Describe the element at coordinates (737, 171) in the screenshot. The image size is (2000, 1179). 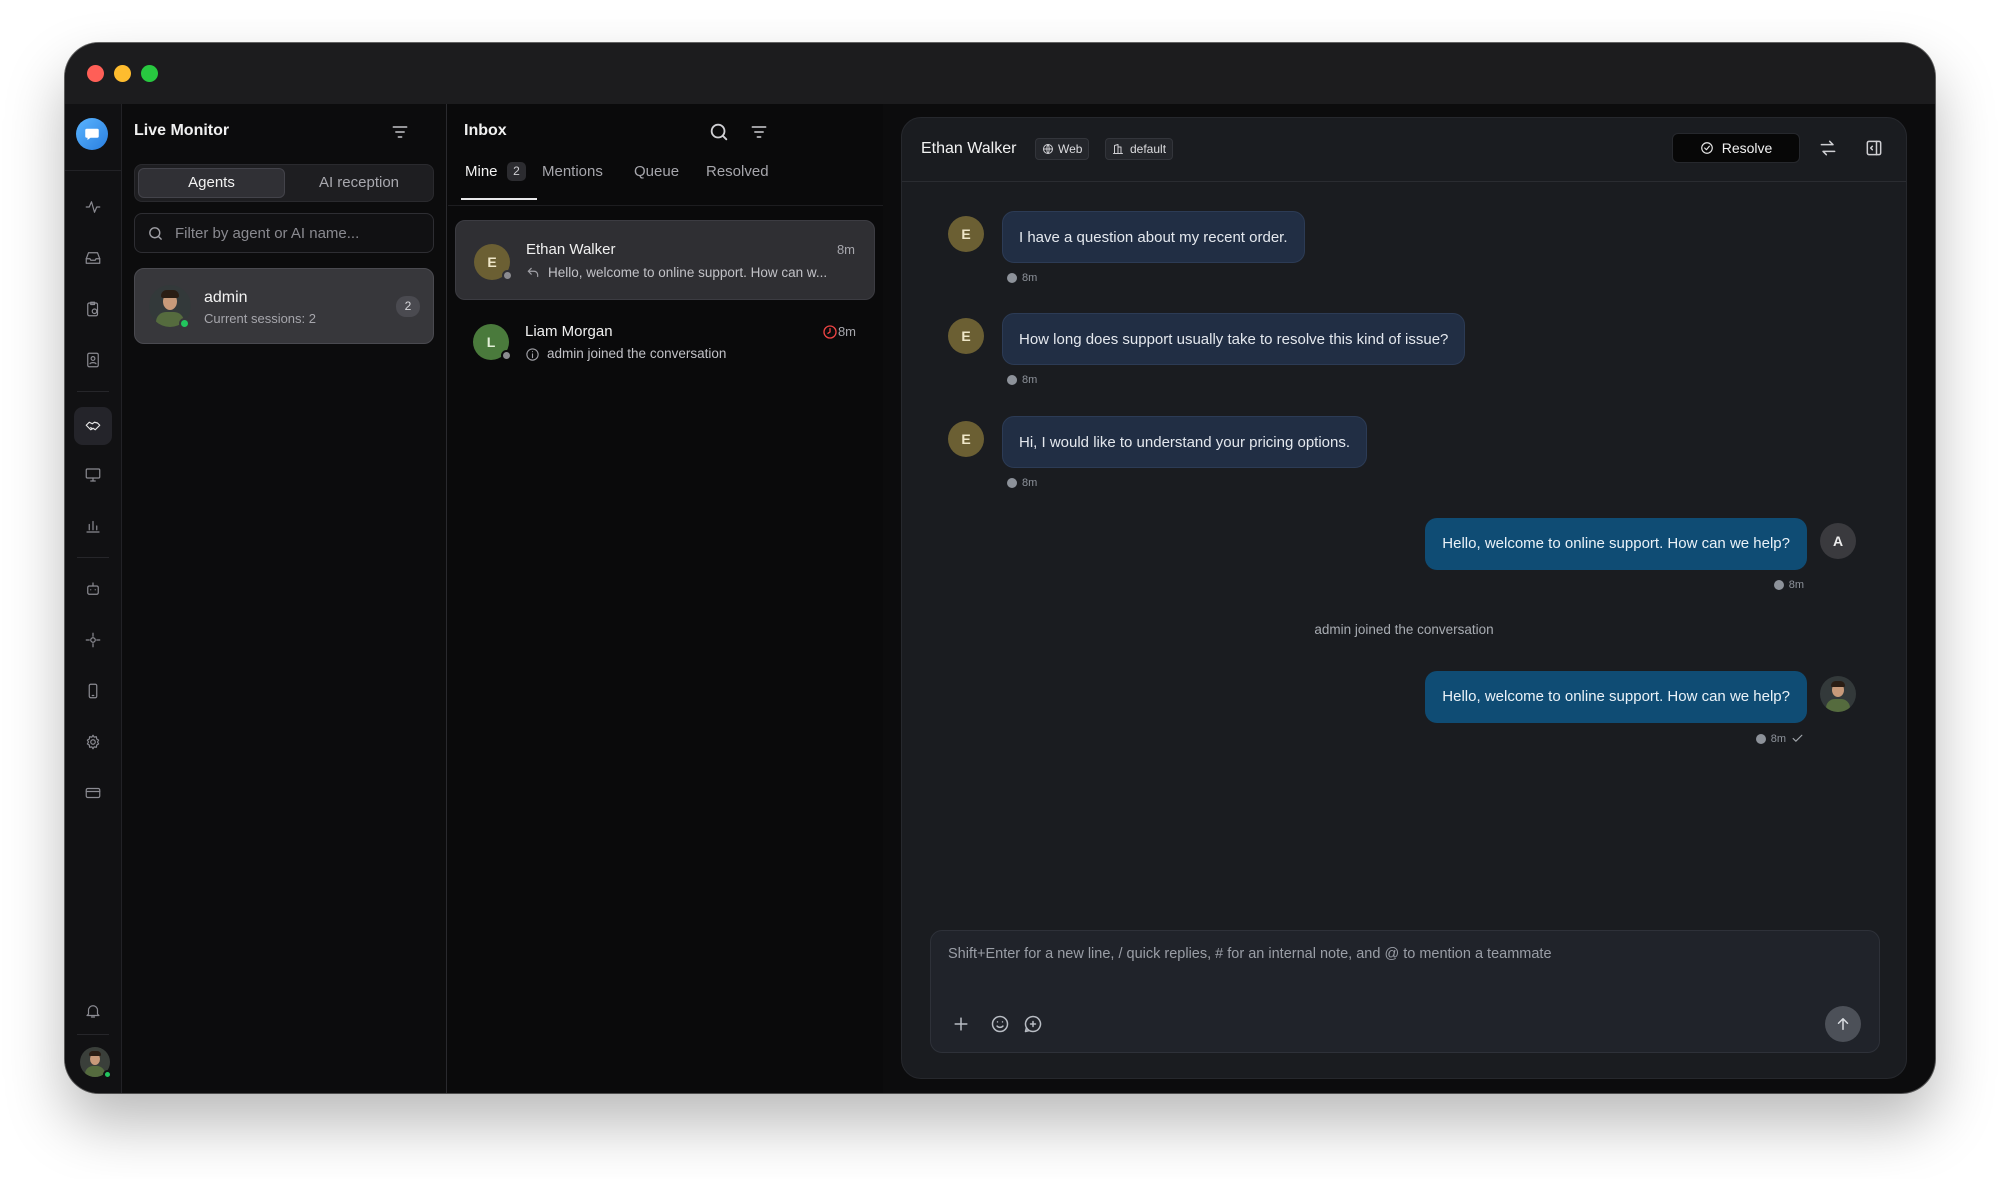
I see `tab-resolved: Resolved` at that location.